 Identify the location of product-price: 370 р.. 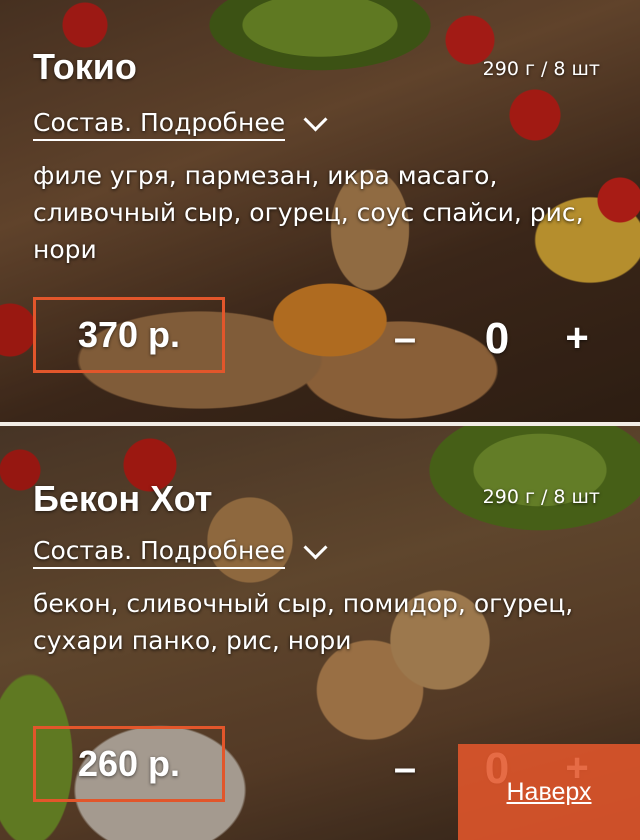
(129, 334).